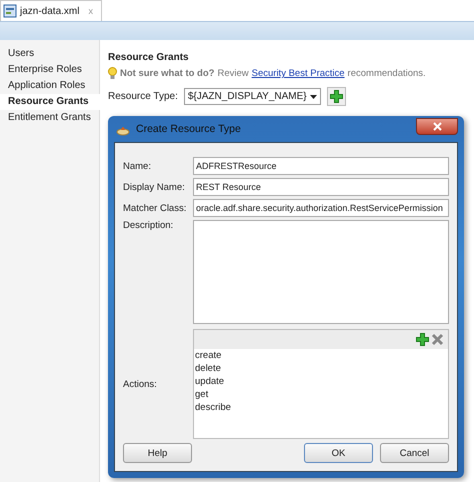 The width and height of the screenshot is (474, 482). I want to click on close-icon, so click(437, 126).